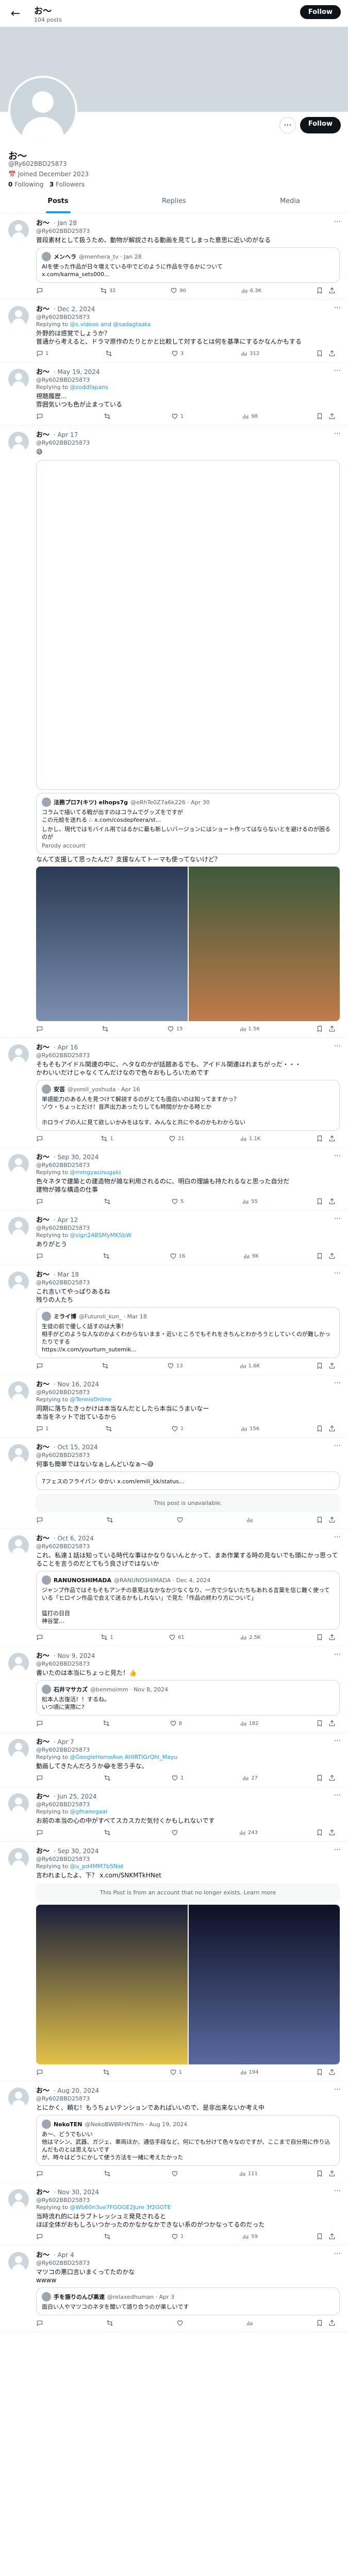 The image size is (348, 2576). Describe the element at coordinates (177, 1256) in the screenshot. I see `like-button: 16` at that location.